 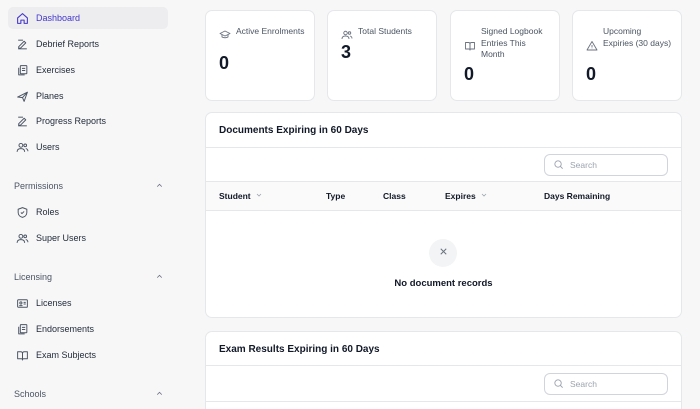 I want to click on sidebar-item-progress-reports: Progress Reports, so click(x=88, y=121).